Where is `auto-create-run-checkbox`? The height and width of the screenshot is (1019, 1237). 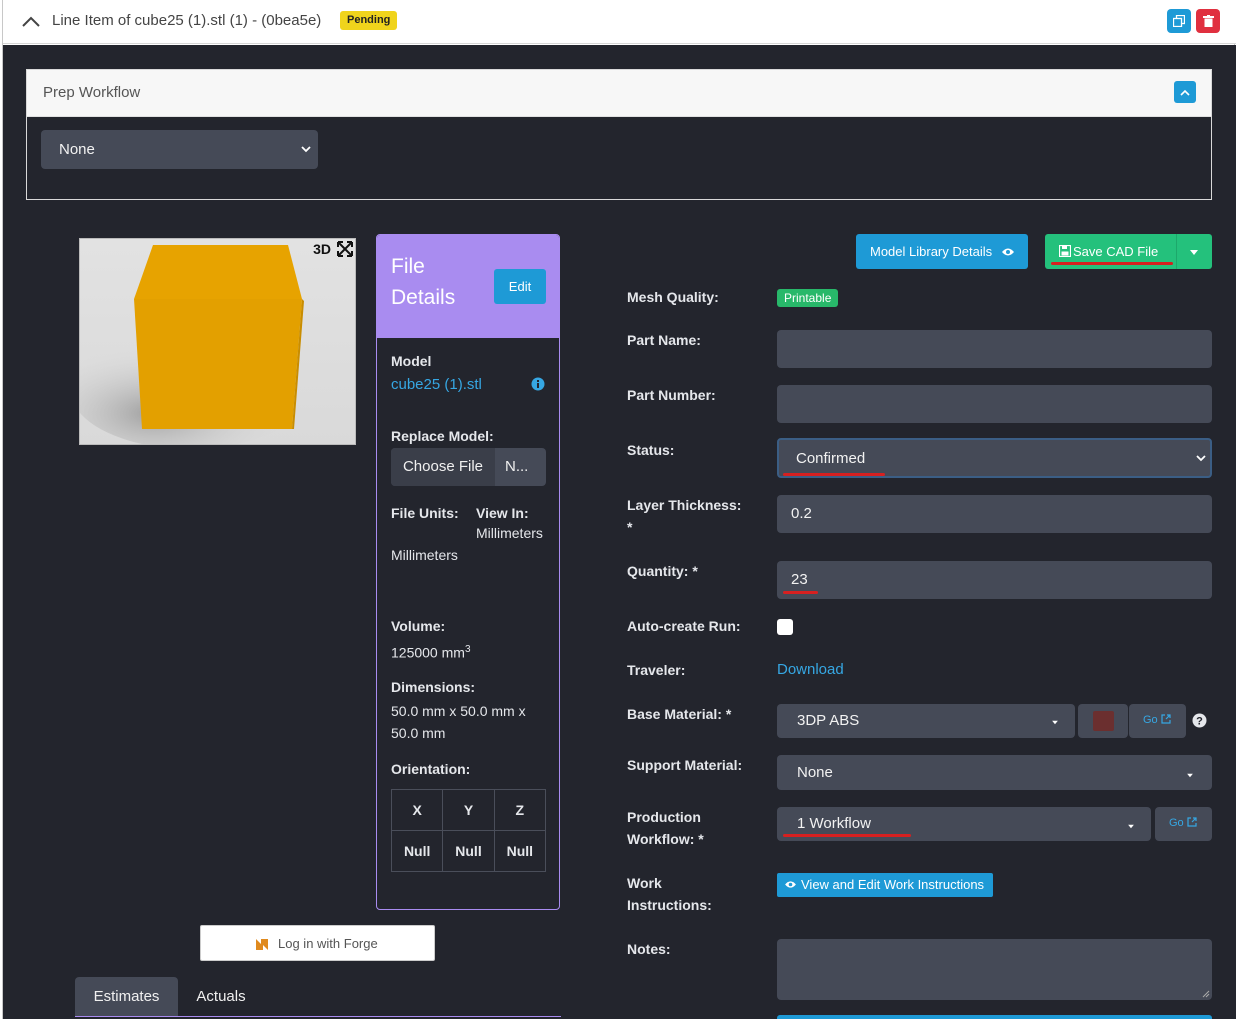
auto-create-run-checkbox is located at coordinates (785, 627).